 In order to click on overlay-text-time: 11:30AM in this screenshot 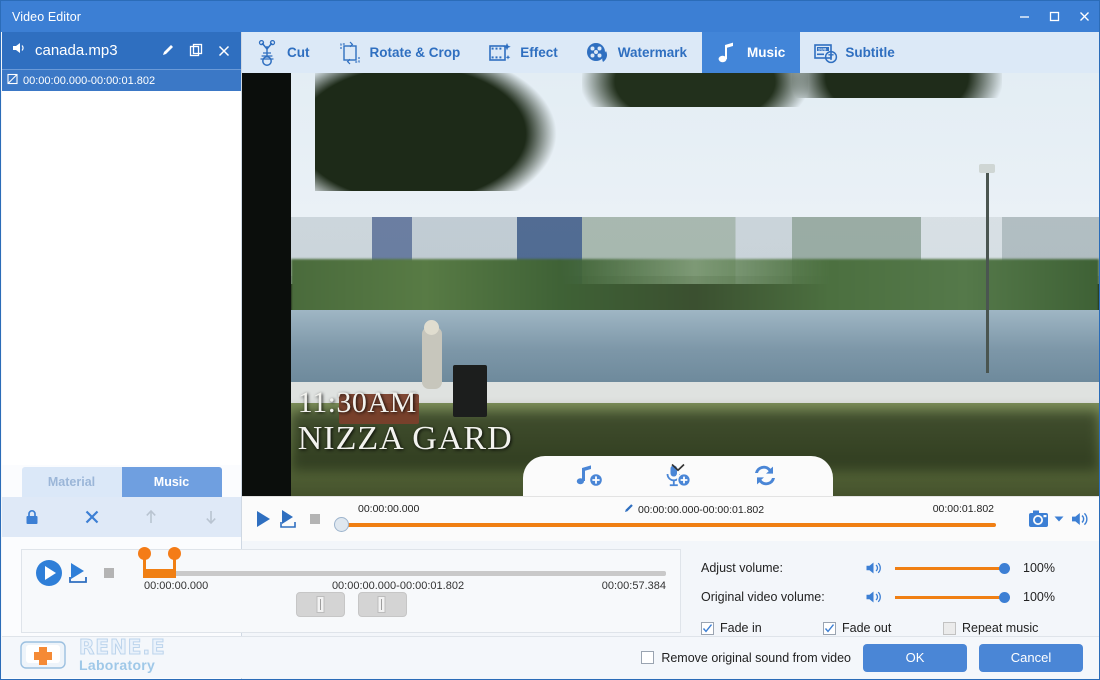, I will do `click(357, 403)`.